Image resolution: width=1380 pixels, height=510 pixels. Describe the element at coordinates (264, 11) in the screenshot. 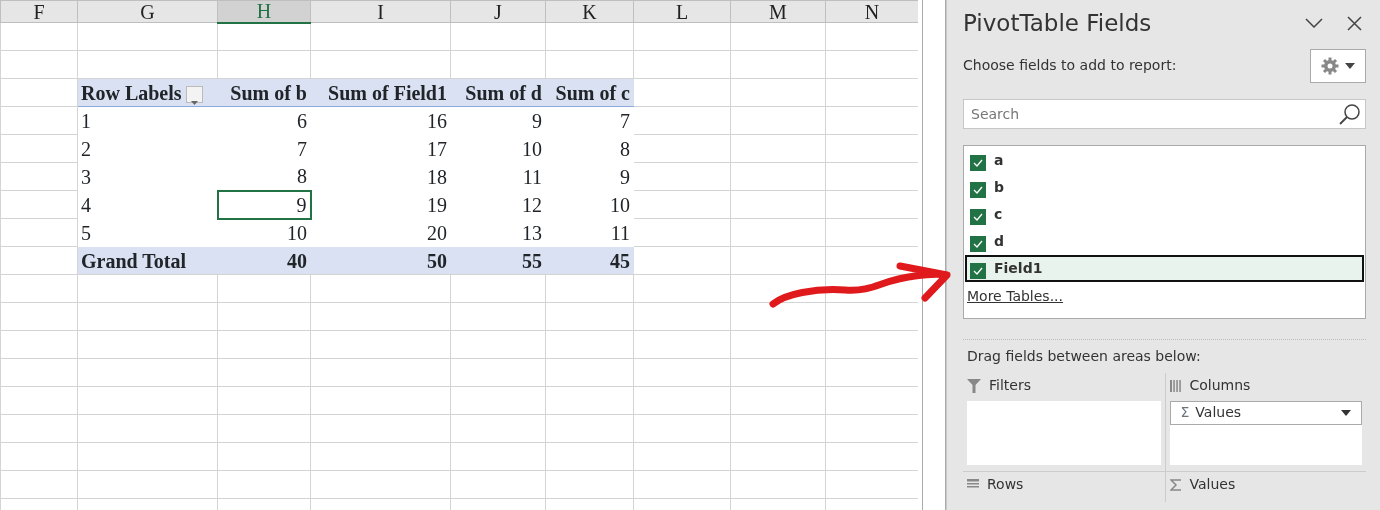

I see `column-header: H` at that location.